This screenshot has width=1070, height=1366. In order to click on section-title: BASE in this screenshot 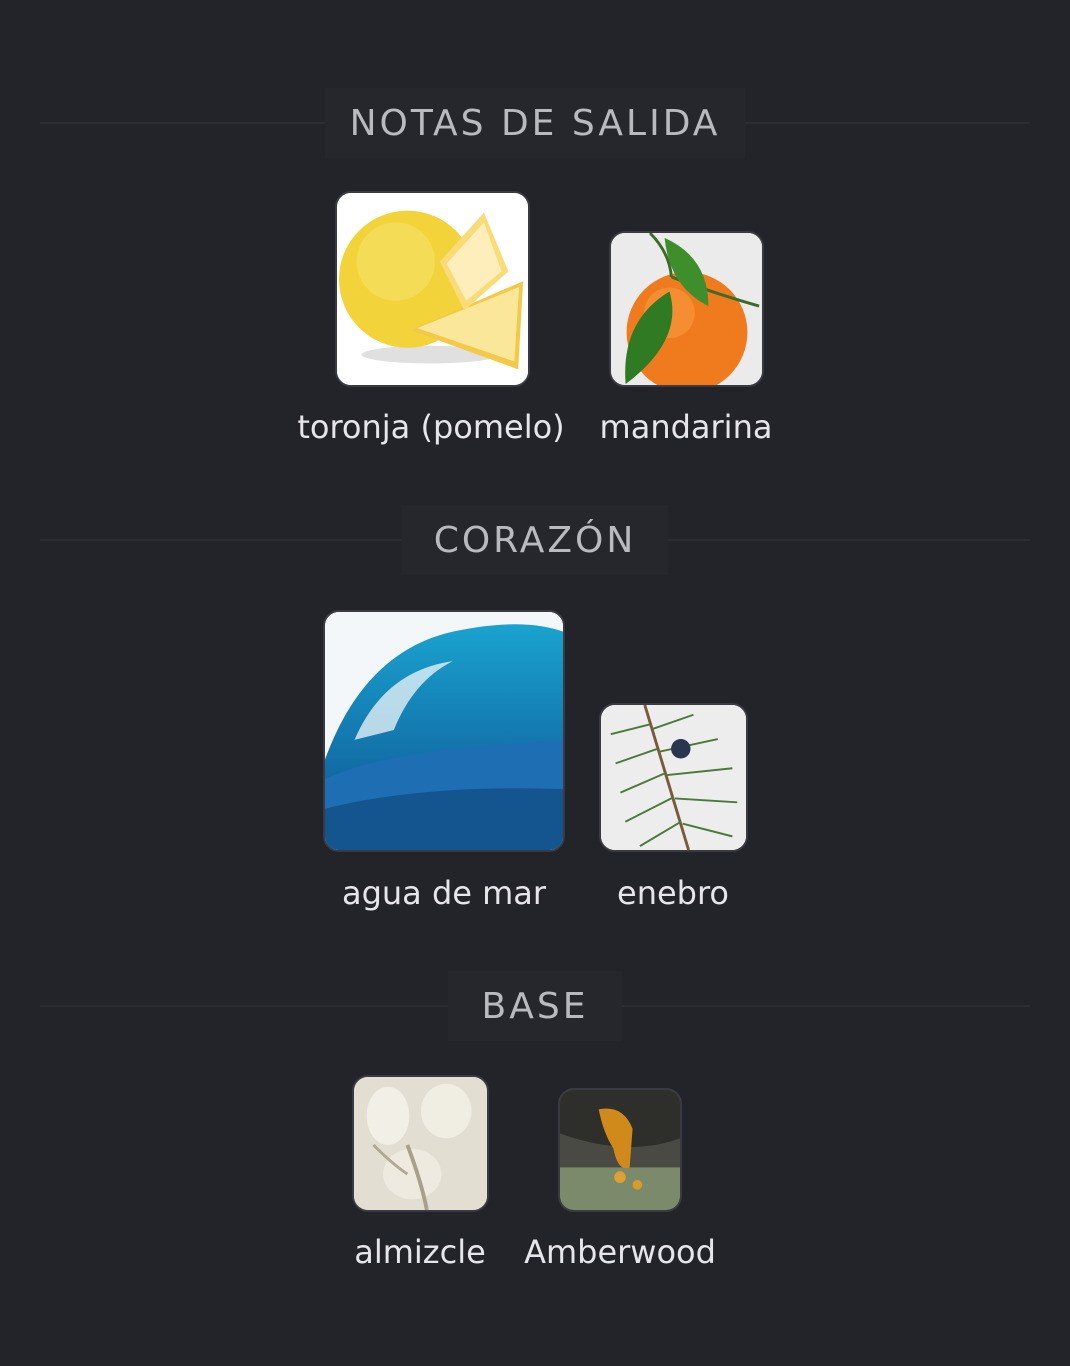, I will do `click(535, 1006)`.